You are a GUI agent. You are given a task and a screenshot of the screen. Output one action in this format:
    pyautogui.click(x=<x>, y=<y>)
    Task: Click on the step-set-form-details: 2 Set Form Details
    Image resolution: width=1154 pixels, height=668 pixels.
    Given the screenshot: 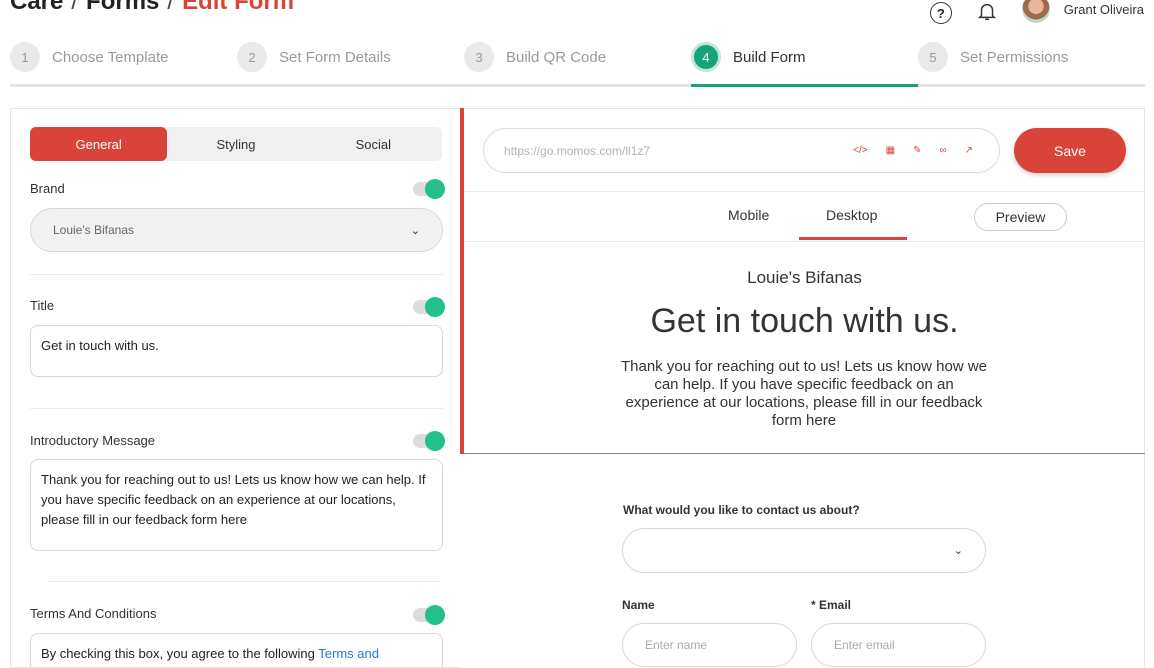 What is the action you would take?
    pyautogui.click(x=350, y=57)
    